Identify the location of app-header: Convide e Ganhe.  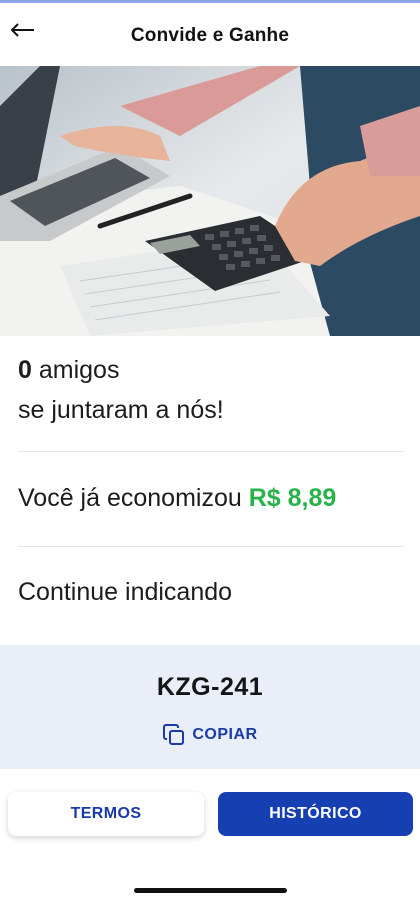
(210, 34).